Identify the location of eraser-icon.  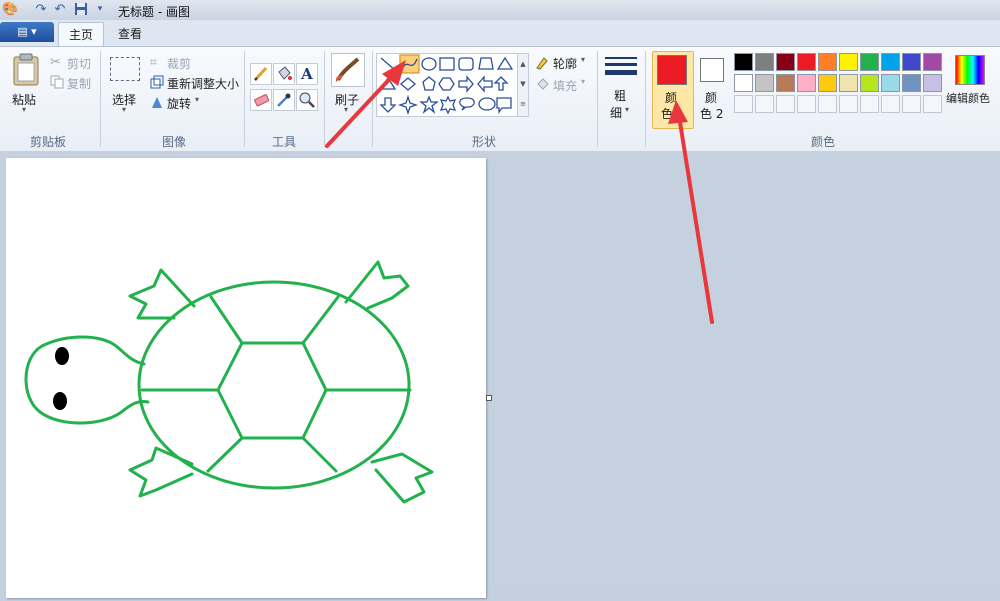
(261, 100).